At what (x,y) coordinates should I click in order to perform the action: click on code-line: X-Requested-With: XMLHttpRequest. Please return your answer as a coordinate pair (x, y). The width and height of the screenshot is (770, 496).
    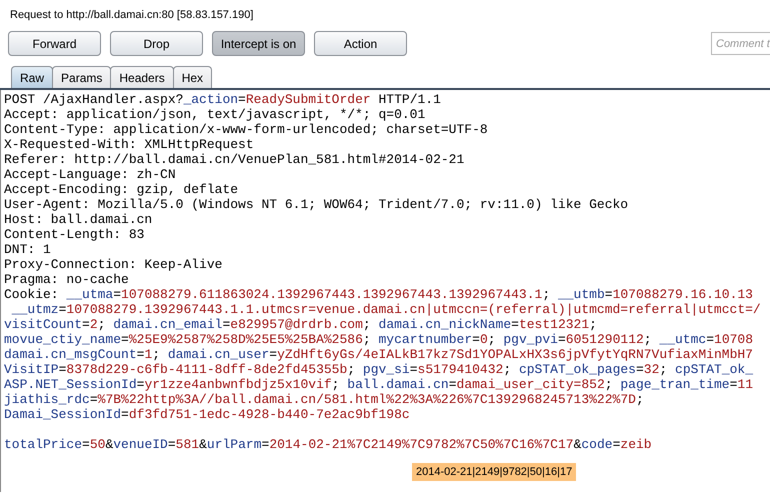
    Looking at the image, I should click on (129, 144).